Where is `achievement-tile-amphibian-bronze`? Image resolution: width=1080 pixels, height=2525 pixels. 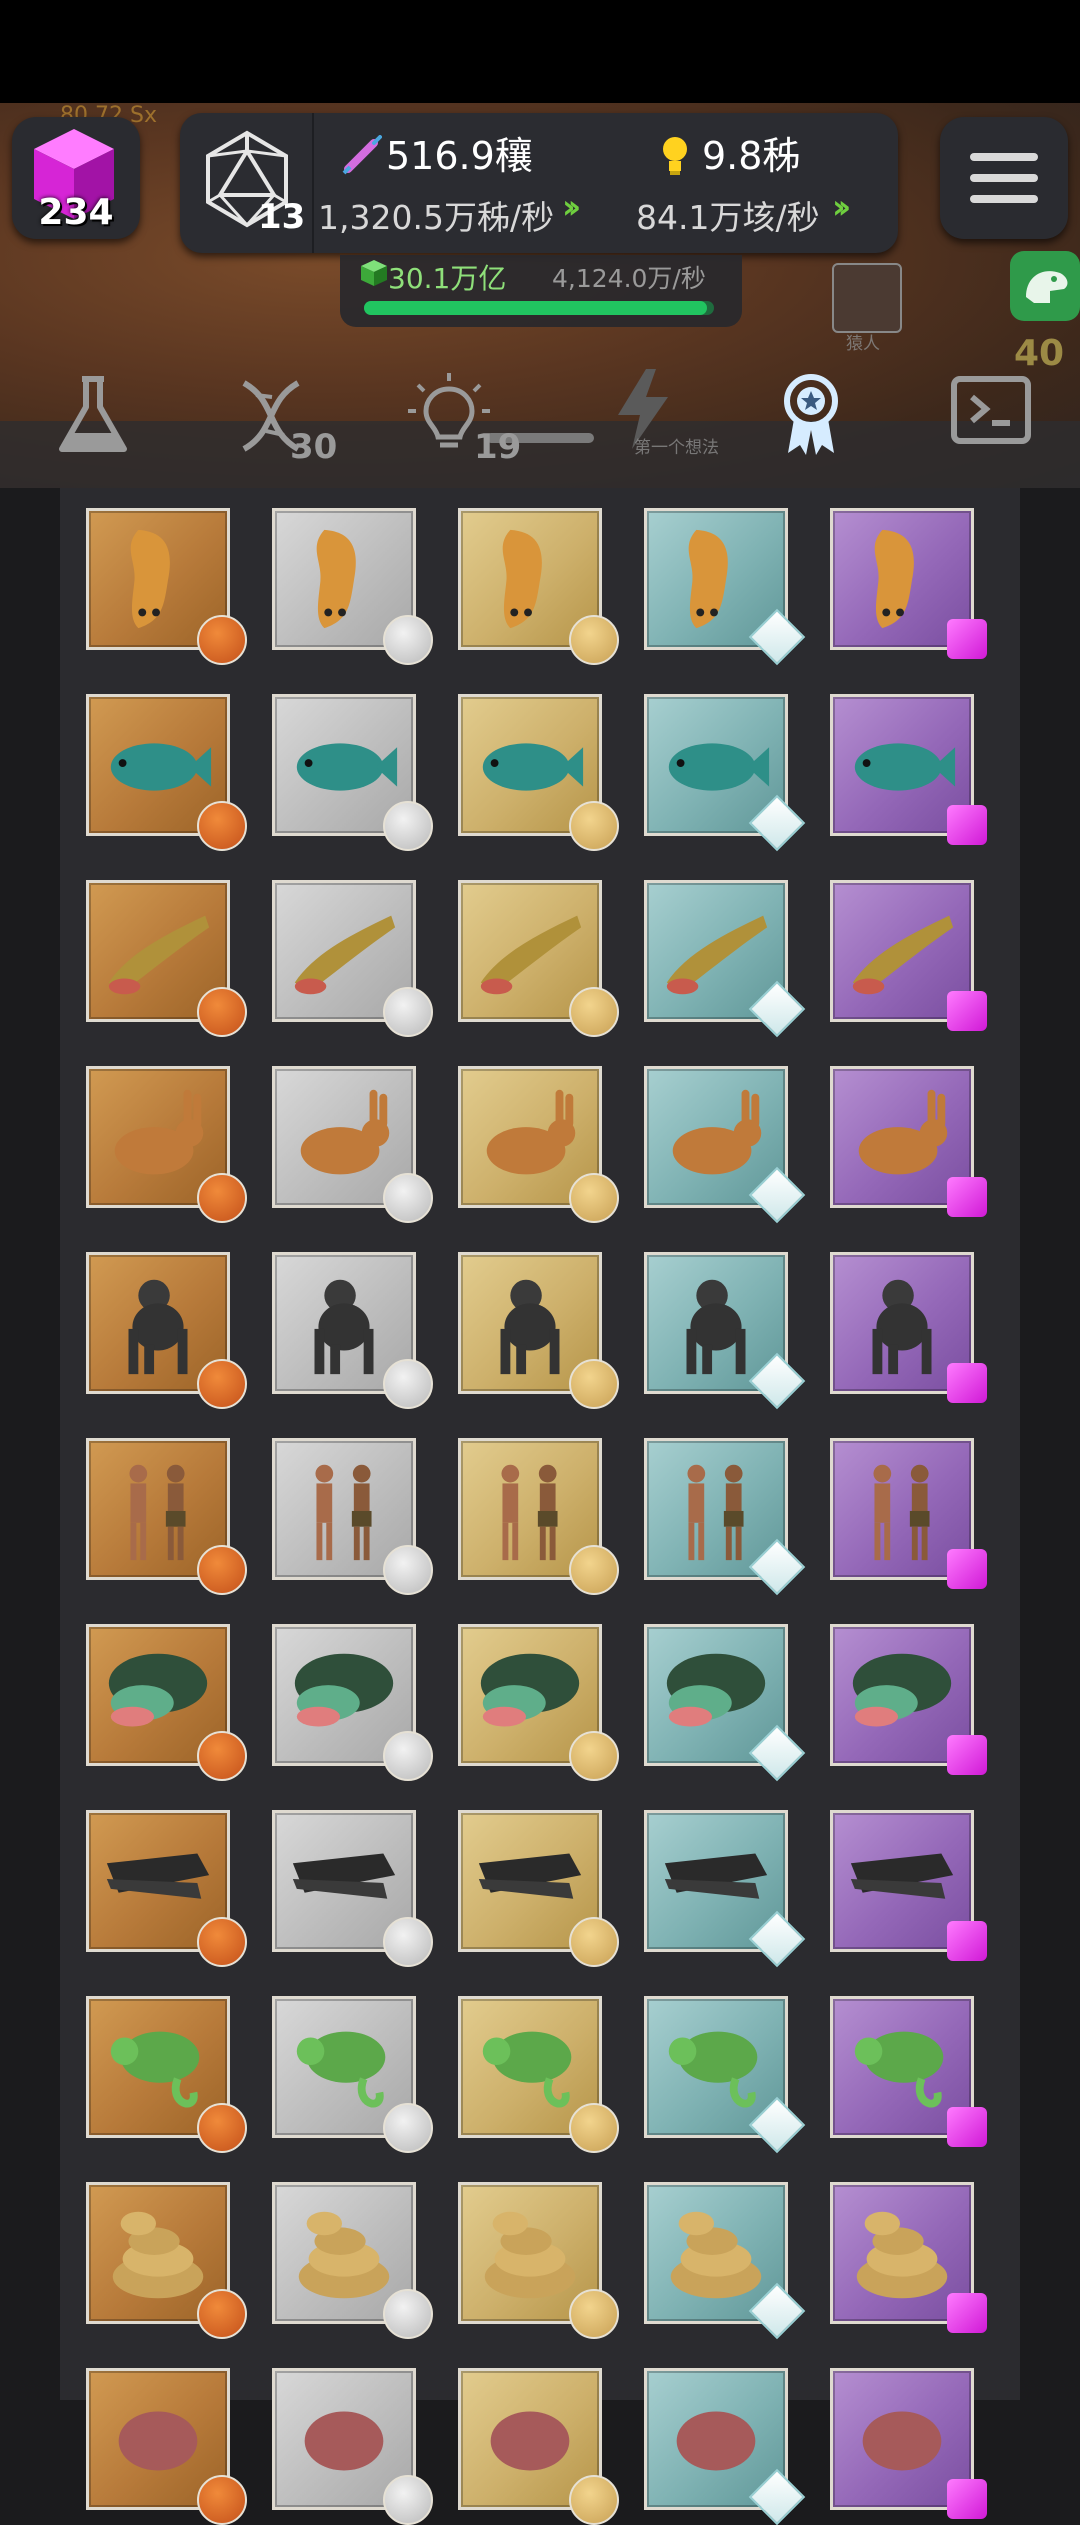 achievement-tile-amphibian-bronze is located at coordinates (166, 958).